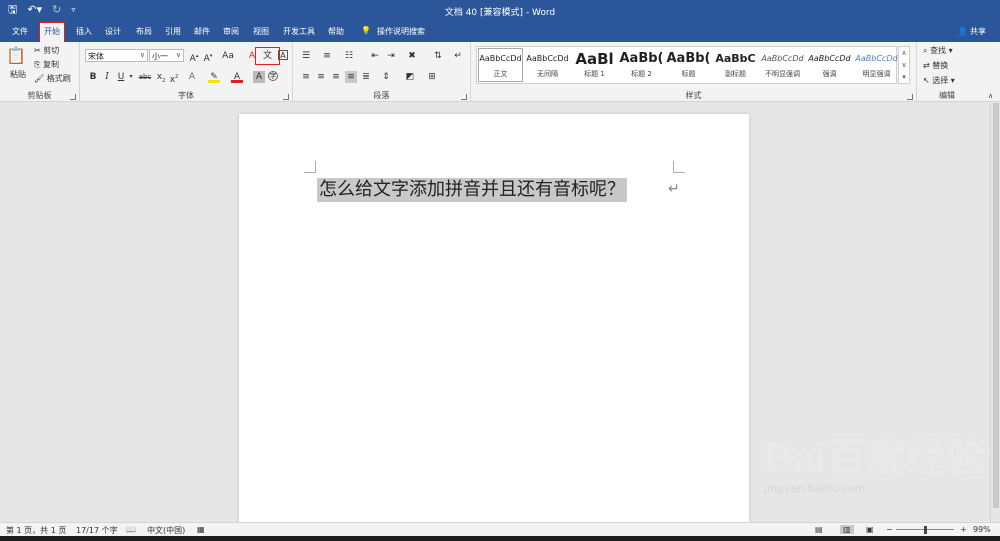 The image size is (1000, 541). Describe the element at coordinates (410, 77) in the screenshot. I see `shading-icon: ◩` at that location.